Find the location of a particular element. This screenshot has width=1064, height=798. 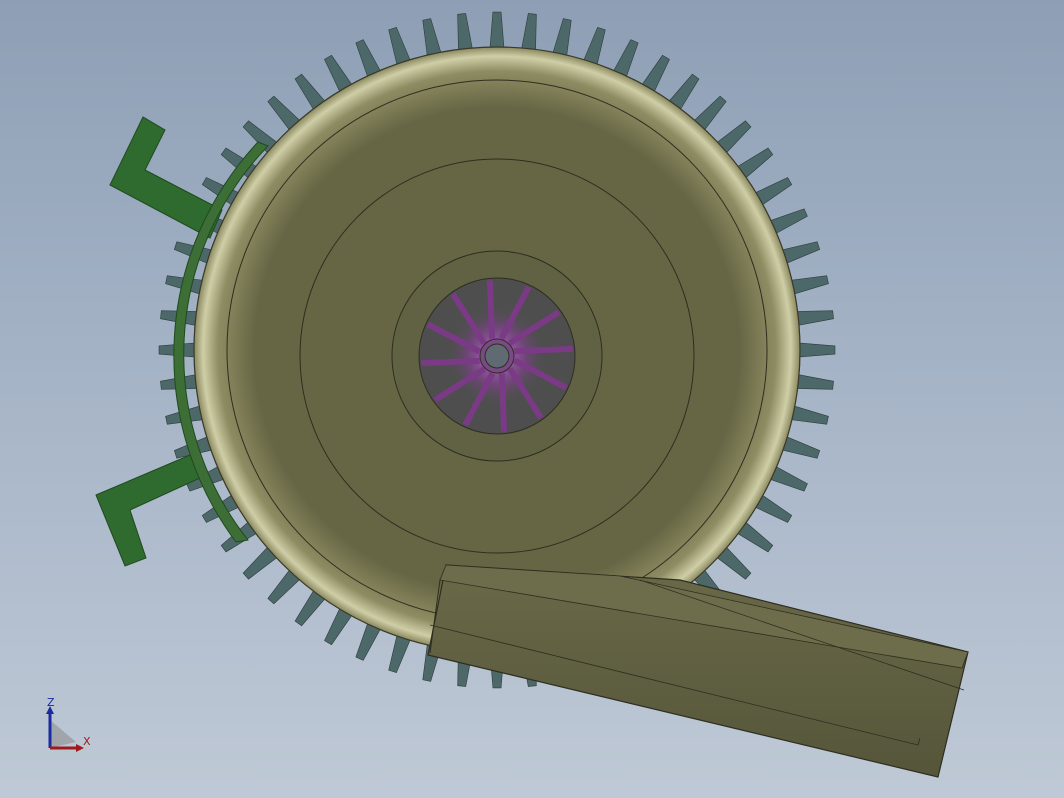

impeller-shaft is located at coordinates (497, 356).